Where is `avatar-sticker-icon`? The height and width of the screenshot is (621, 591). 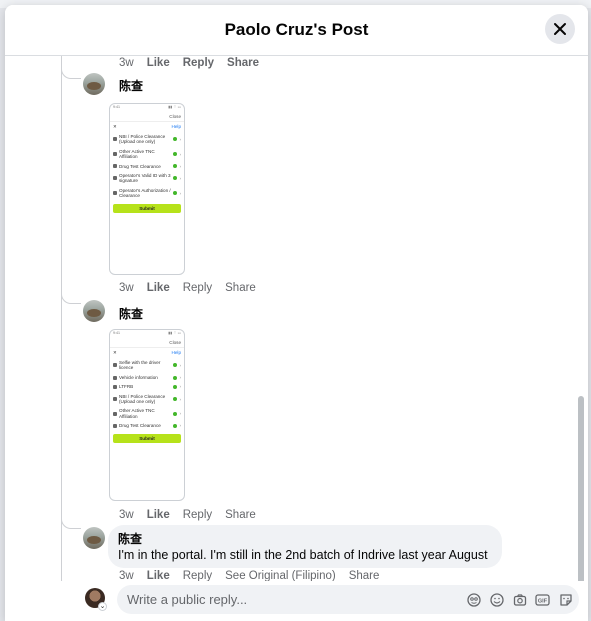 avatar-sticker-icon is located at coordinates (473, 599).